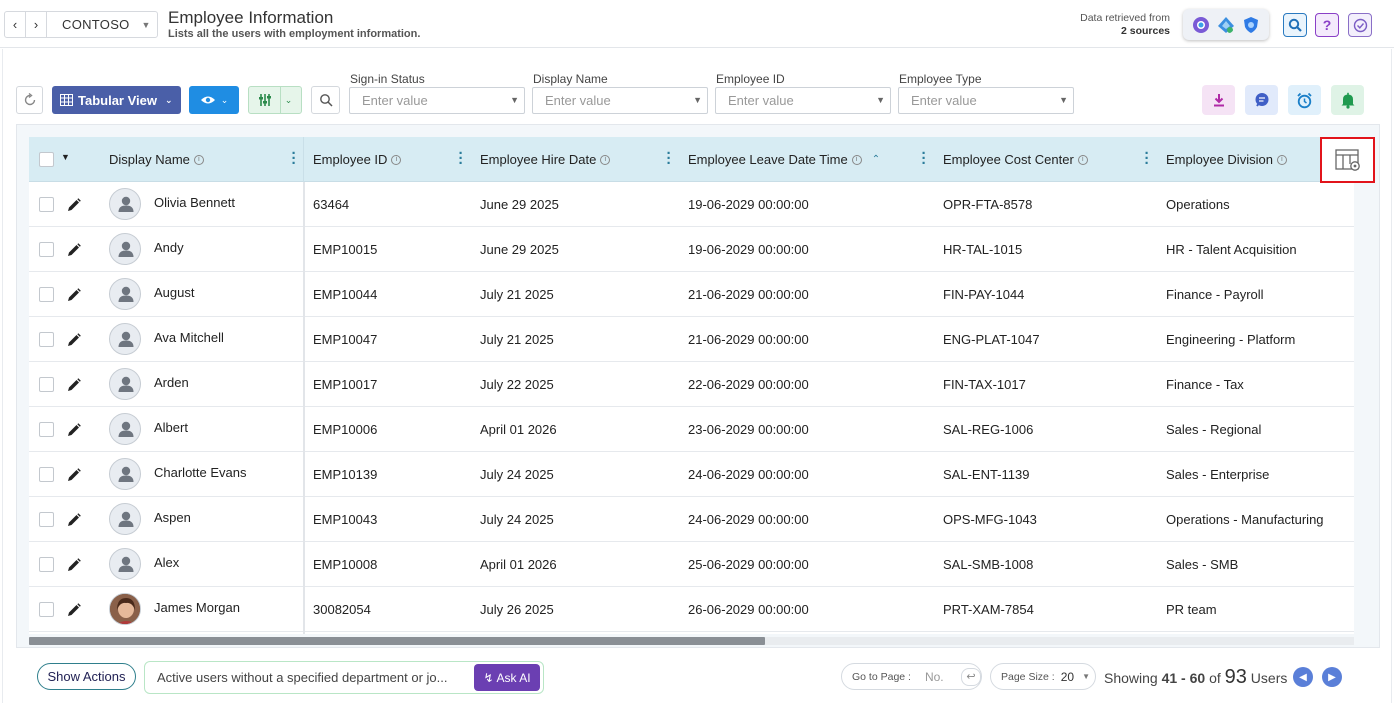  Describe the element at coordinates (46, 159) in the screenshot. I see `select-all-checkbox` at that location.